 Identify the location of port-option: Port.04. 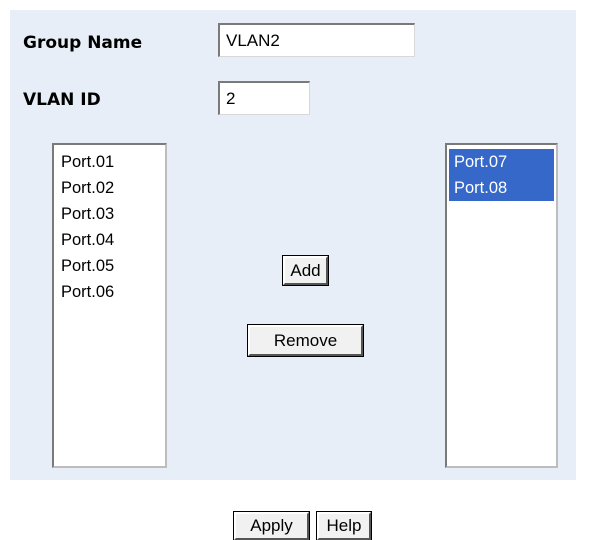
(109, 240).